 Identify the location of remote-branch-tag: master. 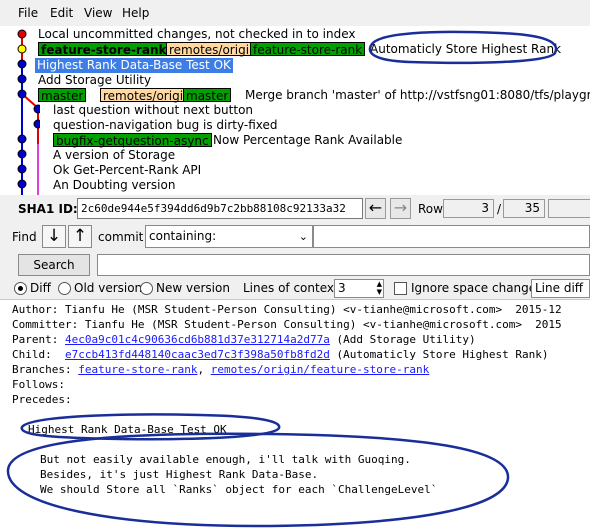
(207, 95).